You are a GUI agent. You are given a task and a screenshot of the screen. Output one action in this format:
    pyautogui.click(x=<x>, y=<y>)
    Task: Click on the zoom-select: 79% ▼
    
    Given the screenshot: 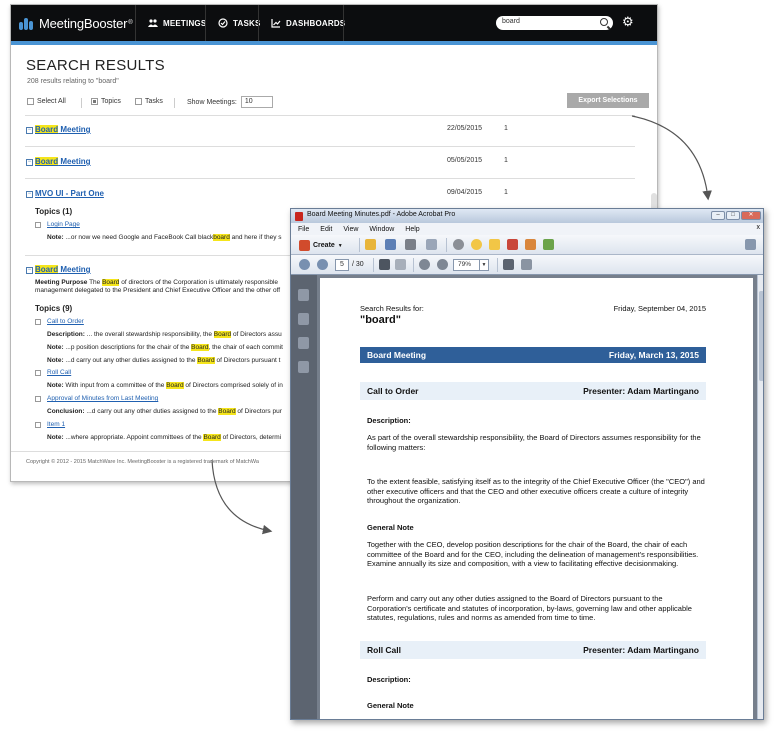 What is the action you would take?
    pyautogui.click(x=471, y=265)
    